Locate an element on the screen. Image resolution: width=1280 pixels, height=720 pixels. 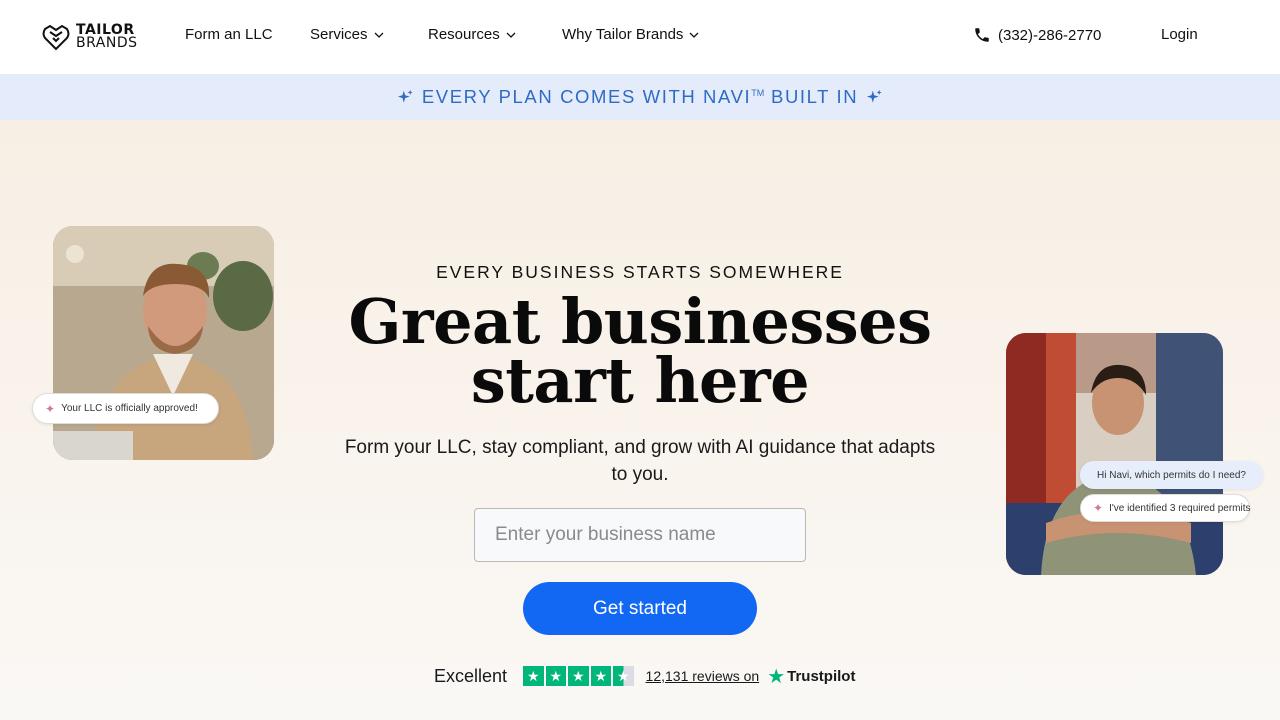
phone-icon is located at coordinates (982, 35).